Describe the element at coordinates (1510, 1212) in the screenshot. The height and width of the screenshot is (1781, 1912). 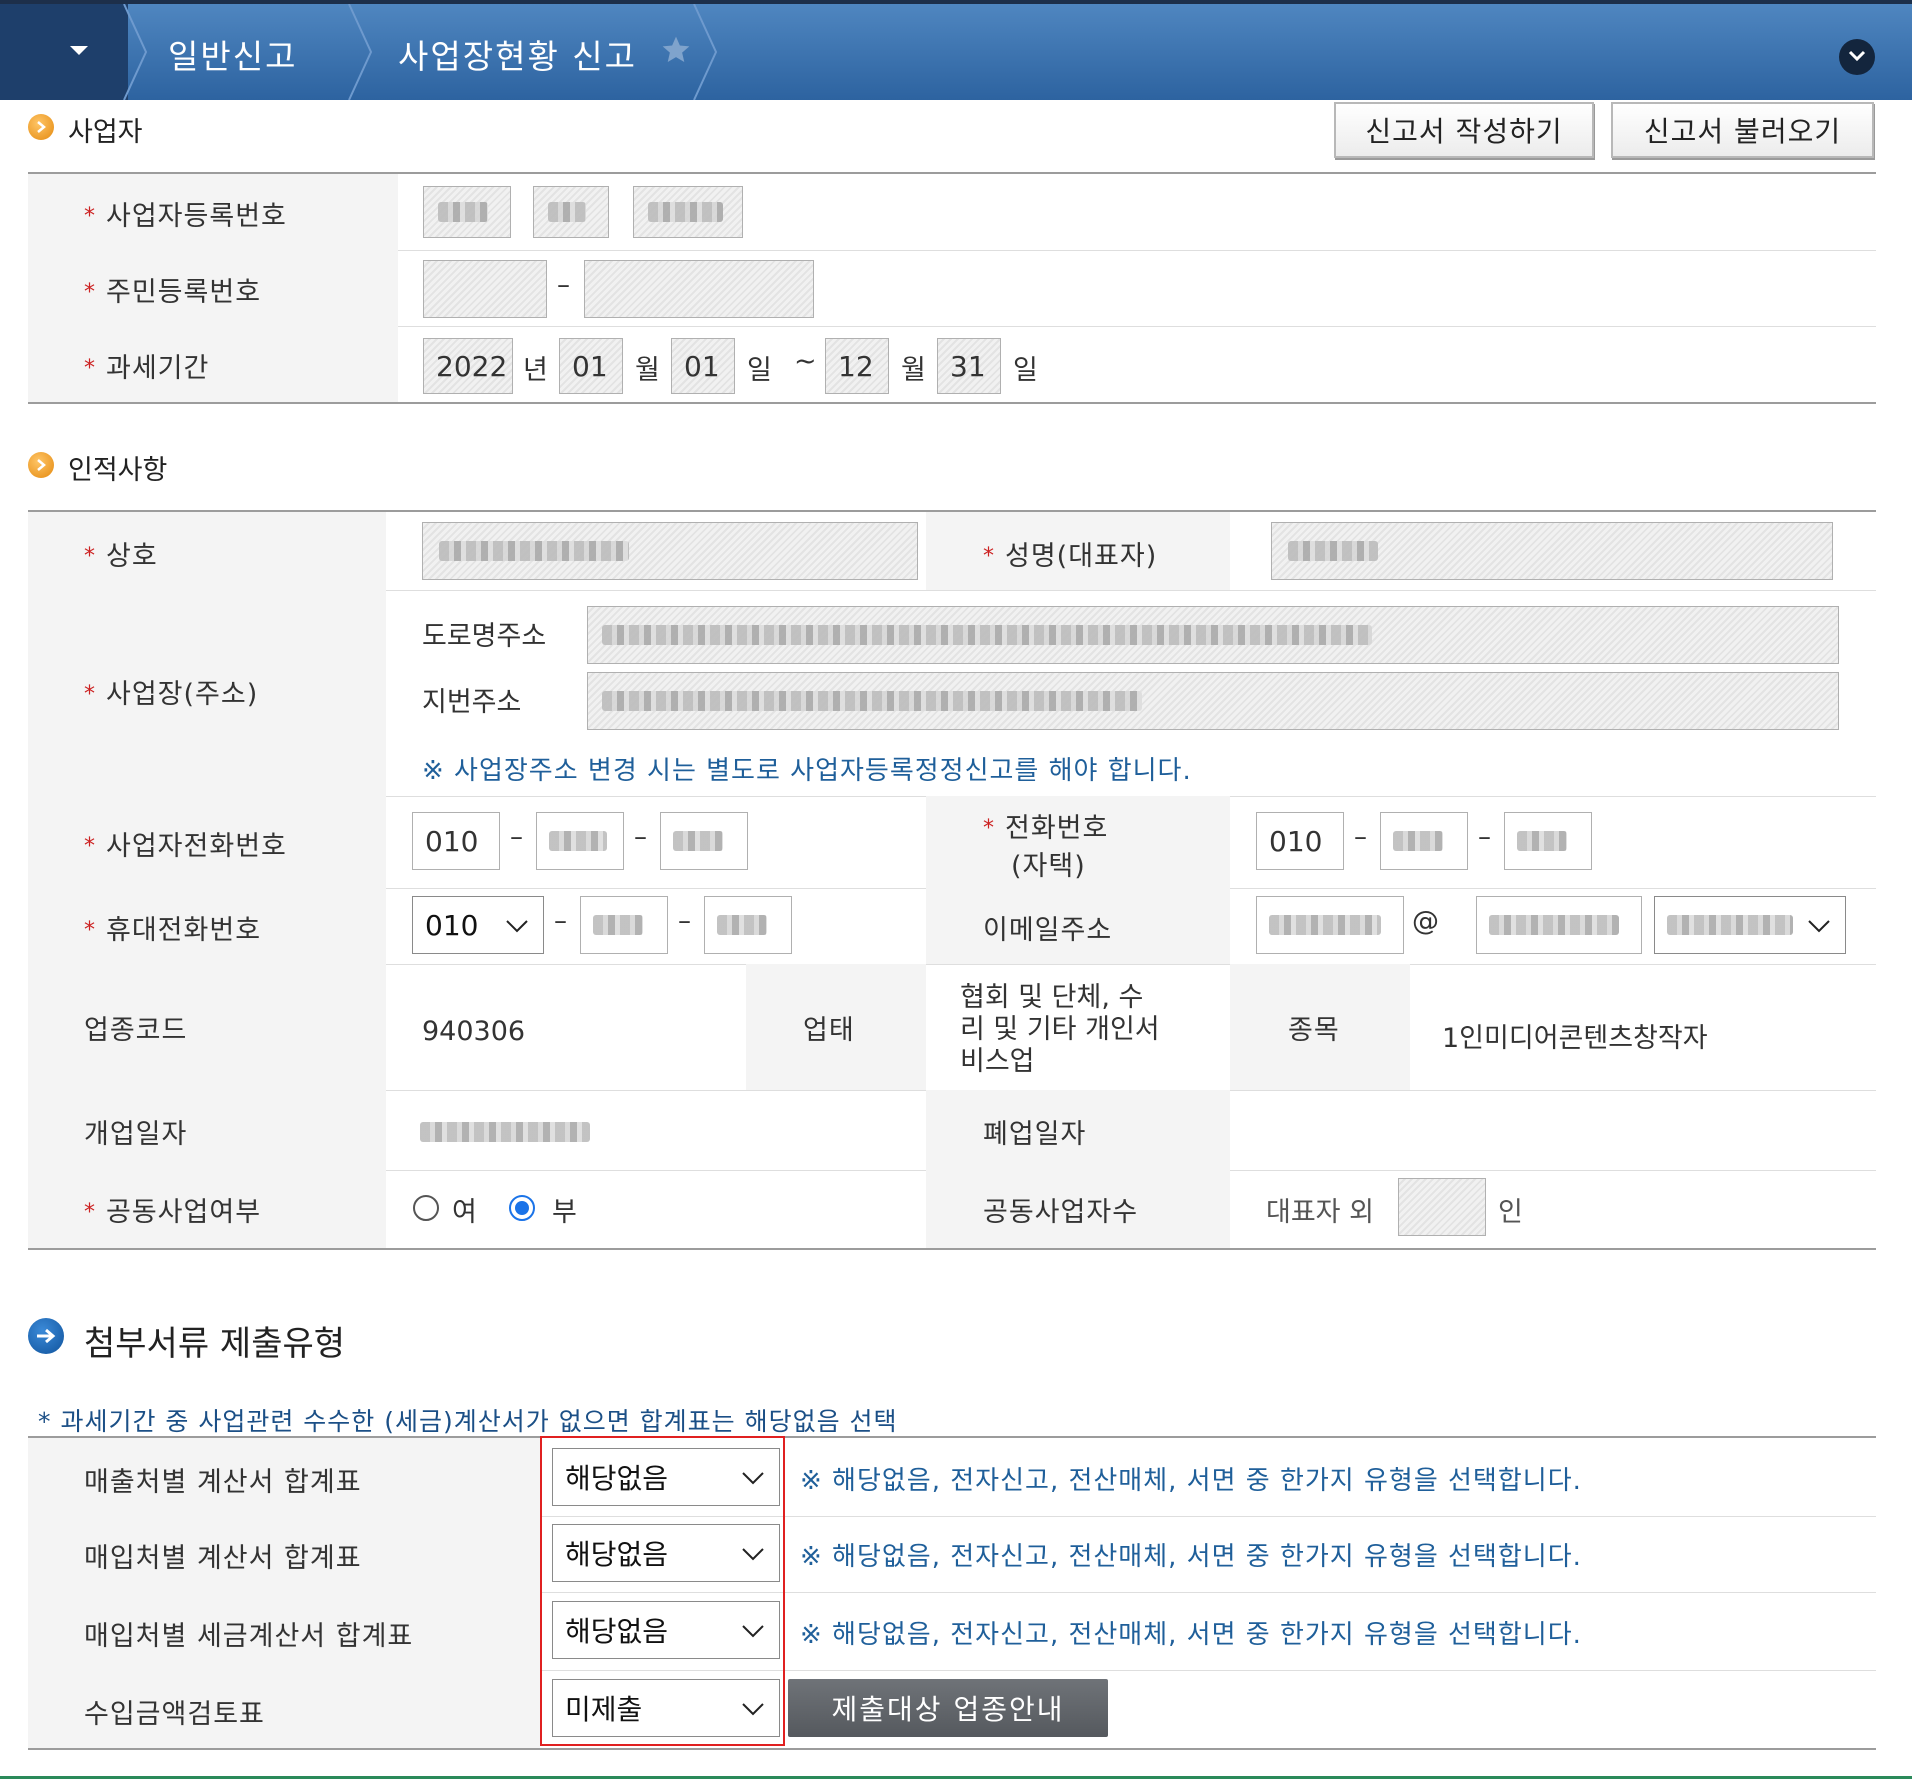
I see `joint-count-suffix: 인` at that location.